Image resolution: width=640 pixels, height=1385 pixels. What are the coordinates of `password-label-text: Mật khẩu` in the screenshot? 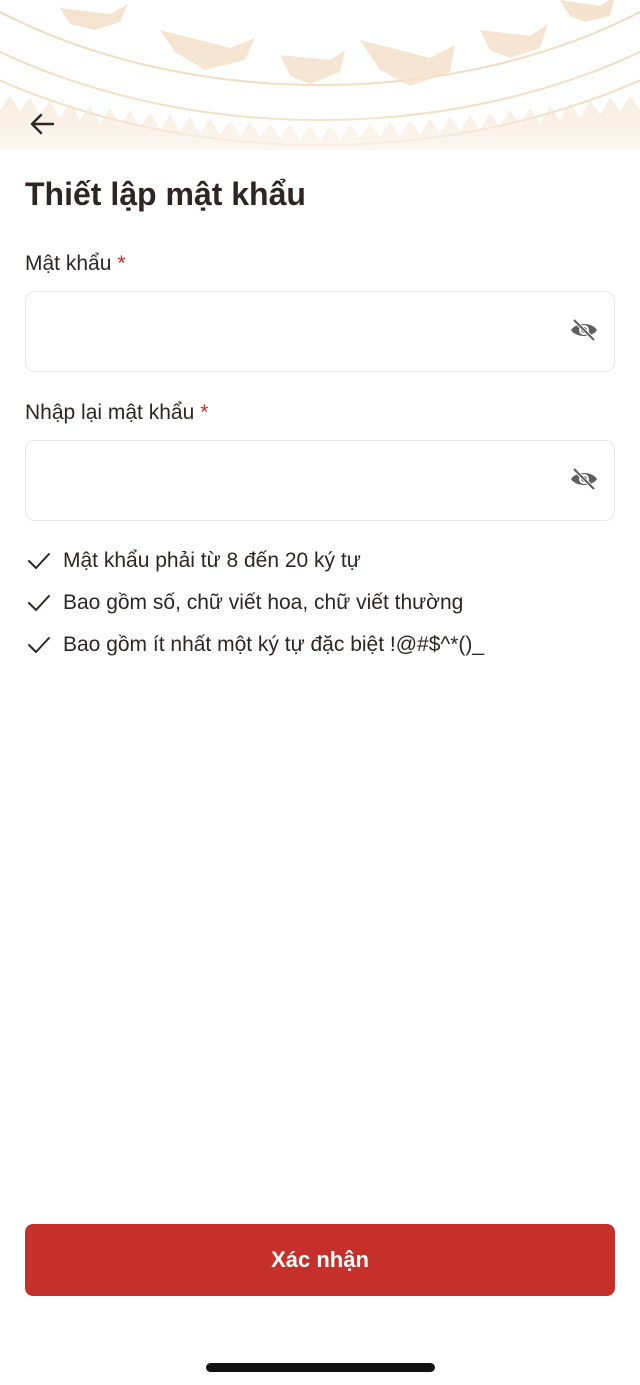 It's located at (68, 263).